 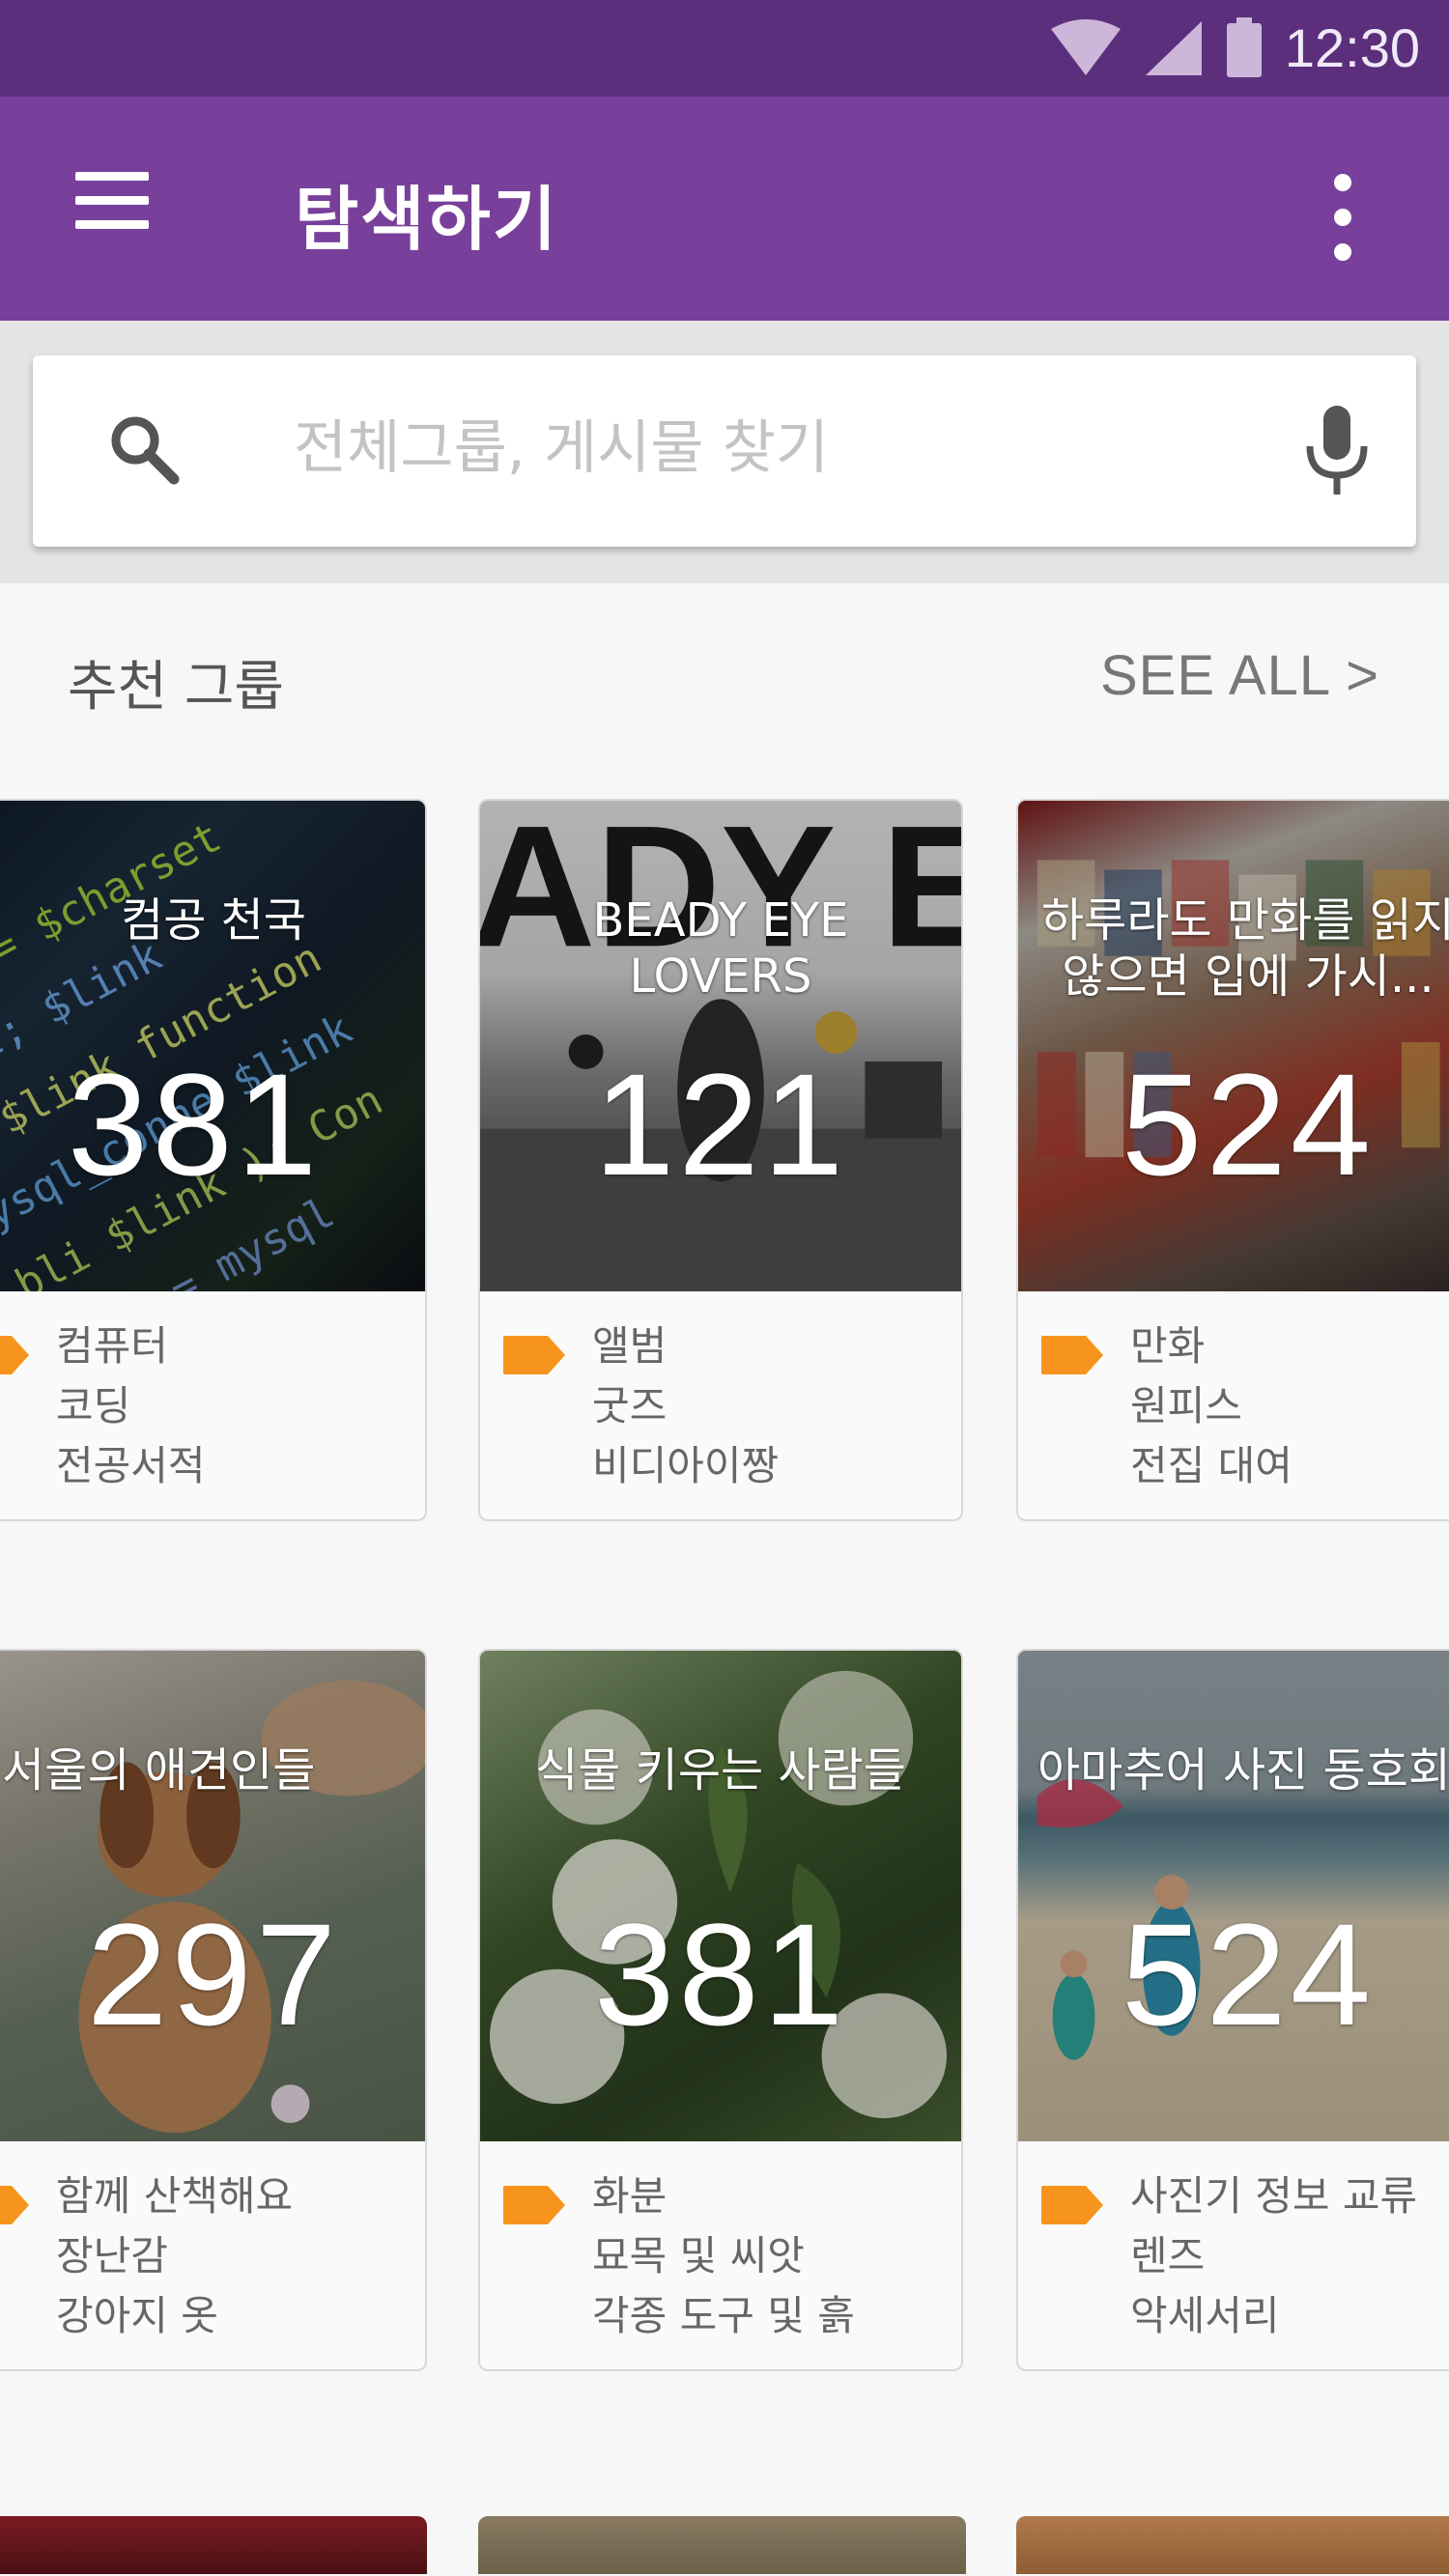 What do you see at coordinates (1233, 2255) in the screenshot?
I see `card-tags: 사진기 정보 교류 렌즈 악세서리` at bounding box center [1233, 2255].